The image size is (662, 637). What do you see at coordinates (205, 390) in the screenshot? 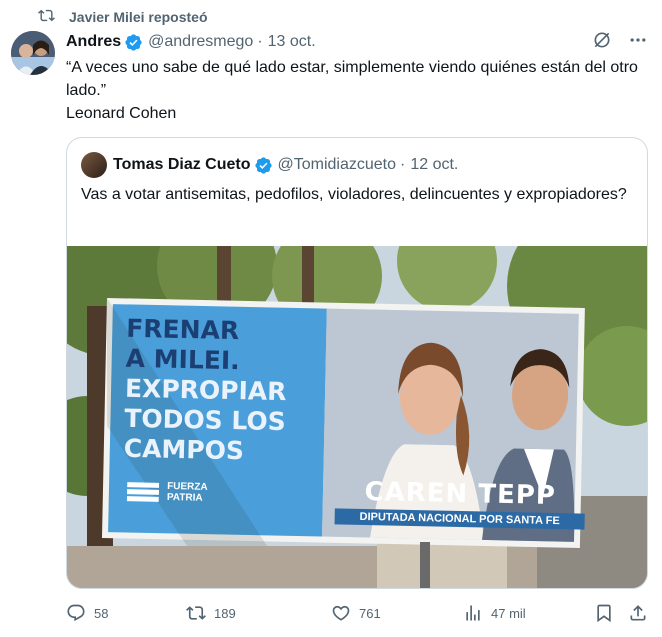
I see `billboard-slogan-line: EXPROPIAR` at bounding box center [205, 390].